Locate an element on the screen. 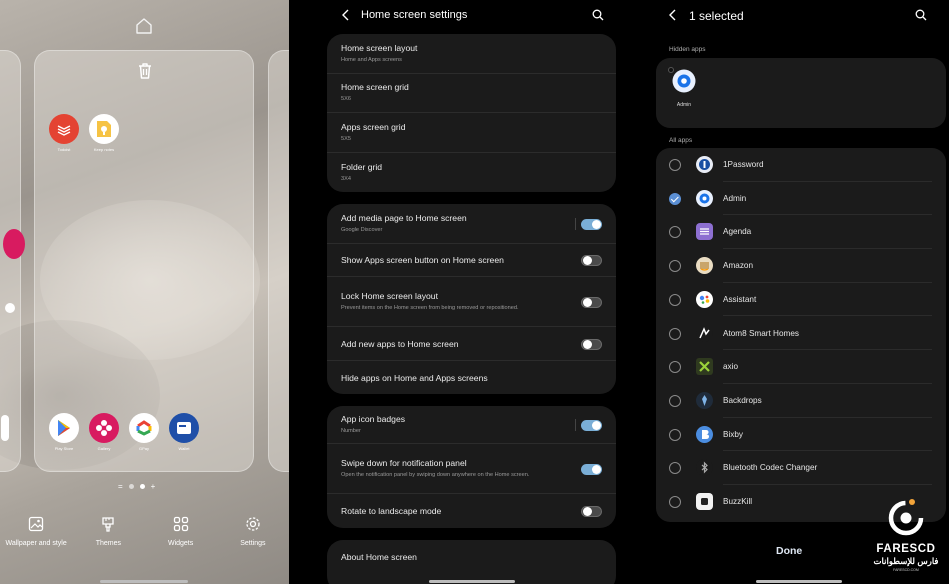 Image resolution: width=949 pixels, height=584 pixels. trash-icon is located at coordinates (145, 71).